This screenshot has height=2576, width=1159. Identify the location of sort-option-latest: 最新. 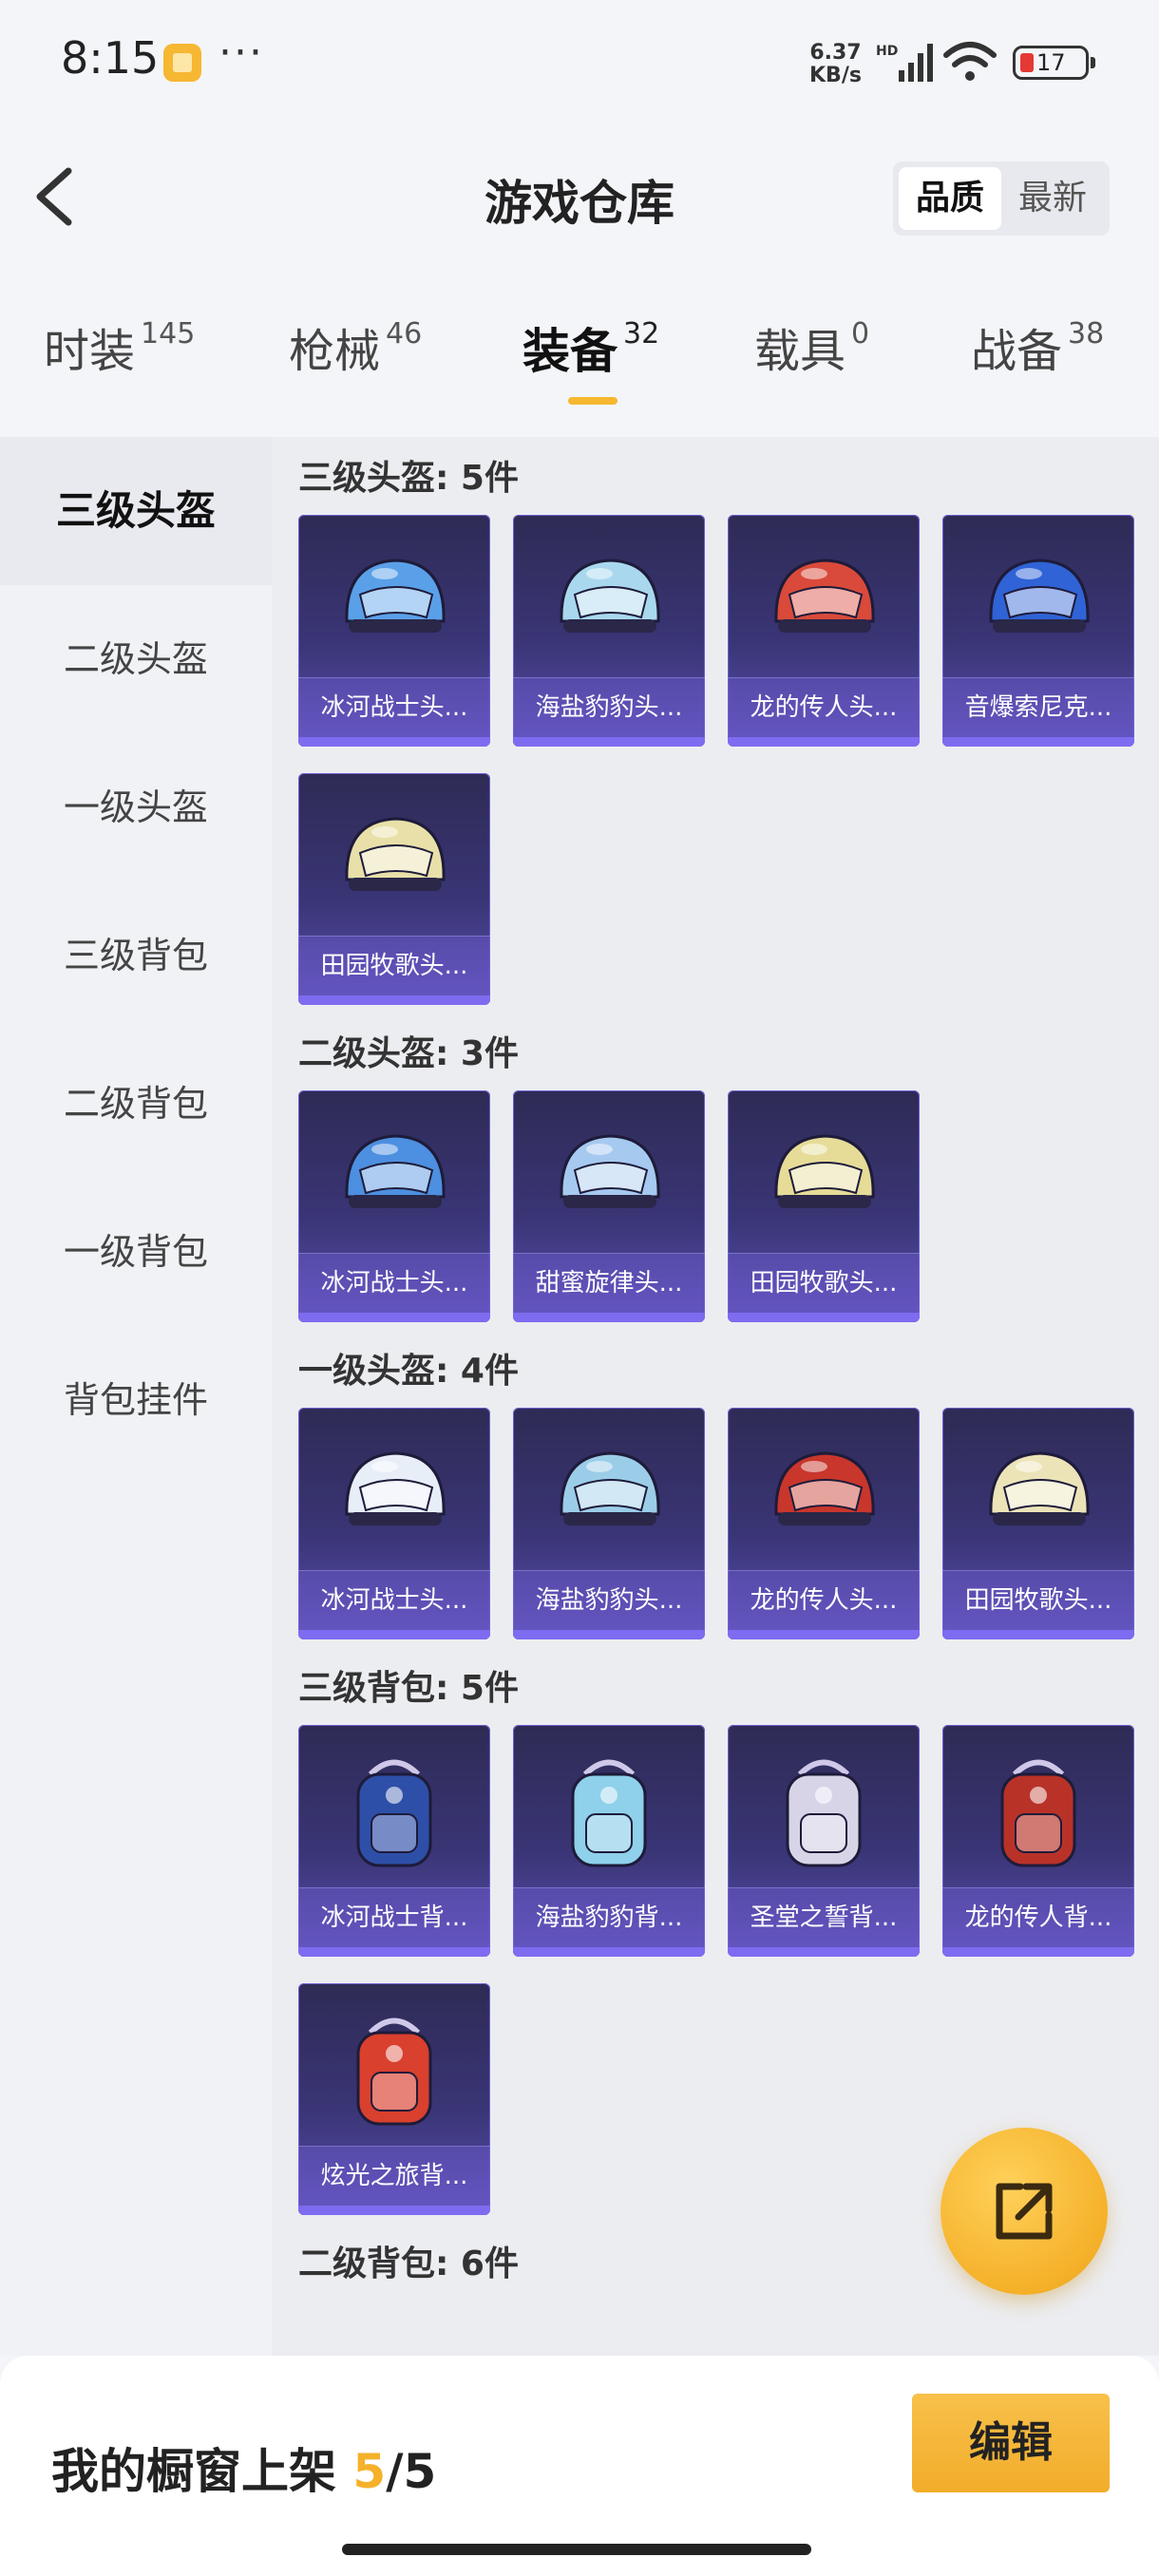
(1052, 198).